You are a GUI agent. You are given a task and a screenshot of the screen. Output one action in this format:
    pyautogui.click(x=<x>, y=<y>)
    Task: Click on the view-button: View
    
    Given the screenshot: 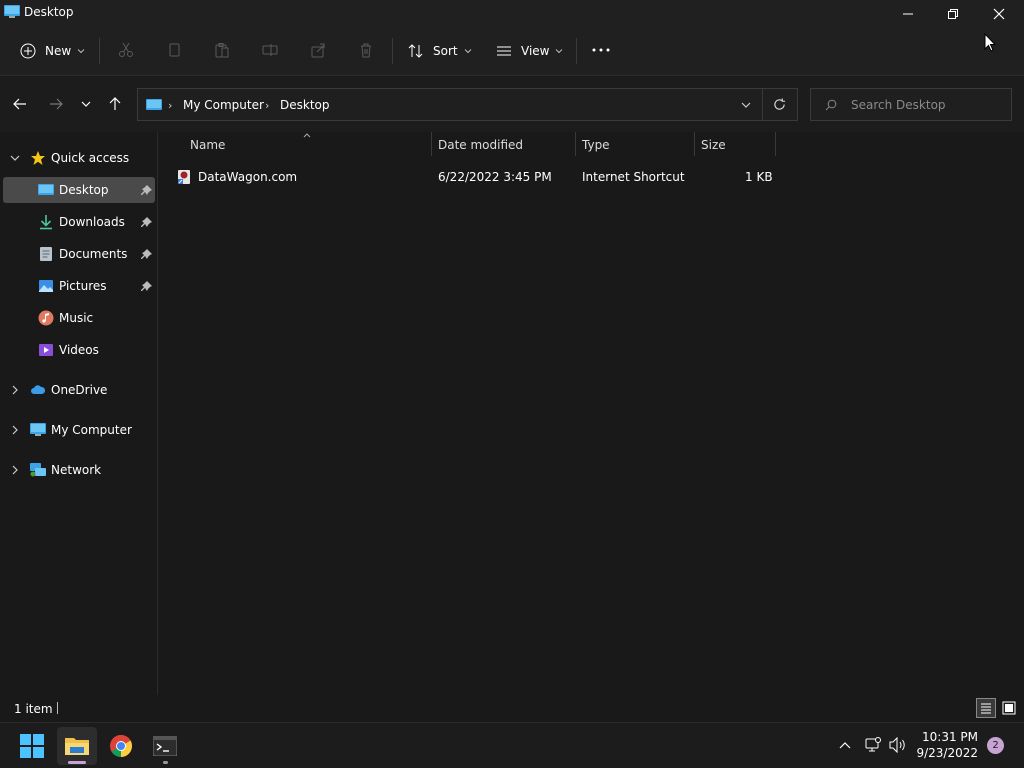 What is the action you would take?
    pyautogui.click(x=529, y=51)
    